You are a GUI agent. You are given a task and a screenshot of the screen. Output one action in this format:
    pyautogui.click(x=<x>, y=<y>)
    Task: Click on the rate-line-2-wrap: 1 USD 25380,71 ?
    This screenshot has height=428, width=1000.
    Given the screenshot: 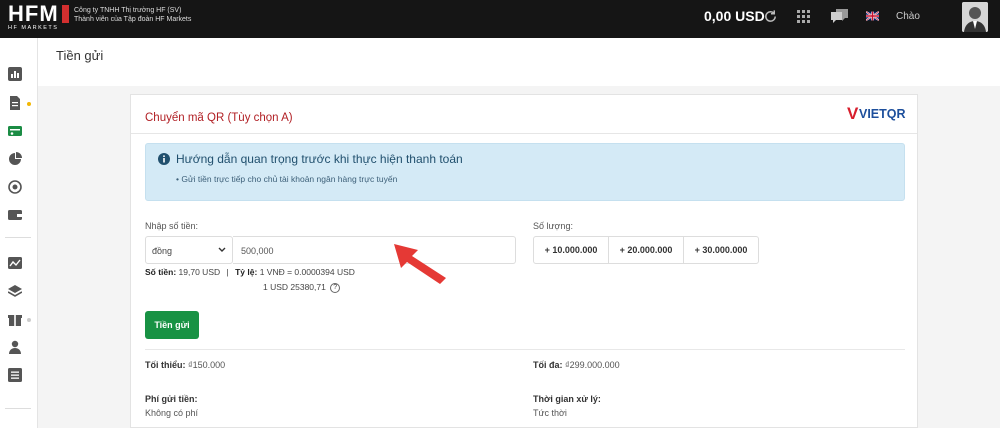 What is the action you would take?
    pyautogui.click(x=302, y=287)
    